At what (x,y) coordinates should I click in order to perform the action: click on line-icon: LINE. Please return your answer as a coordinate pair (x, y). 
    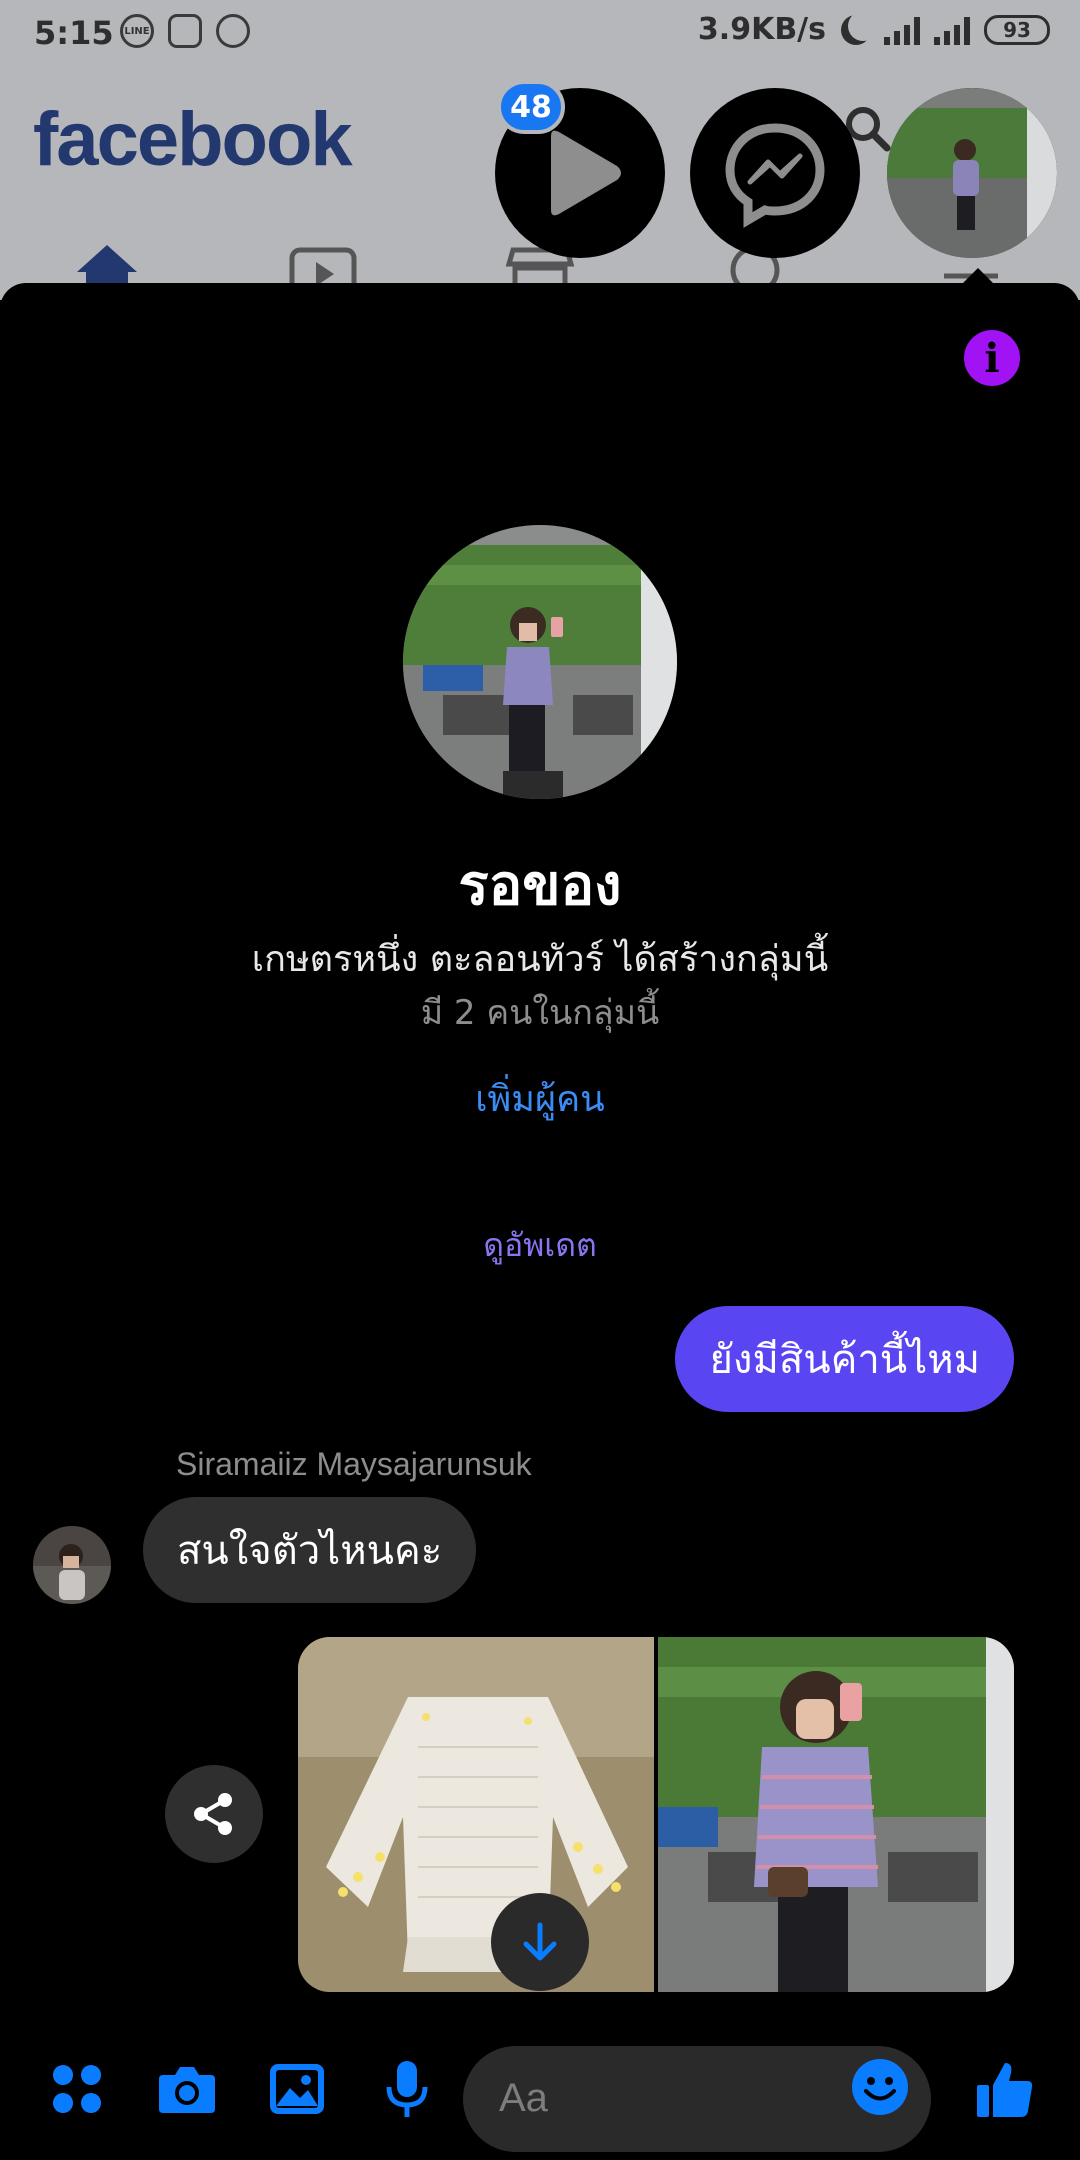
    Looking at the image, I should click on (137, 31).